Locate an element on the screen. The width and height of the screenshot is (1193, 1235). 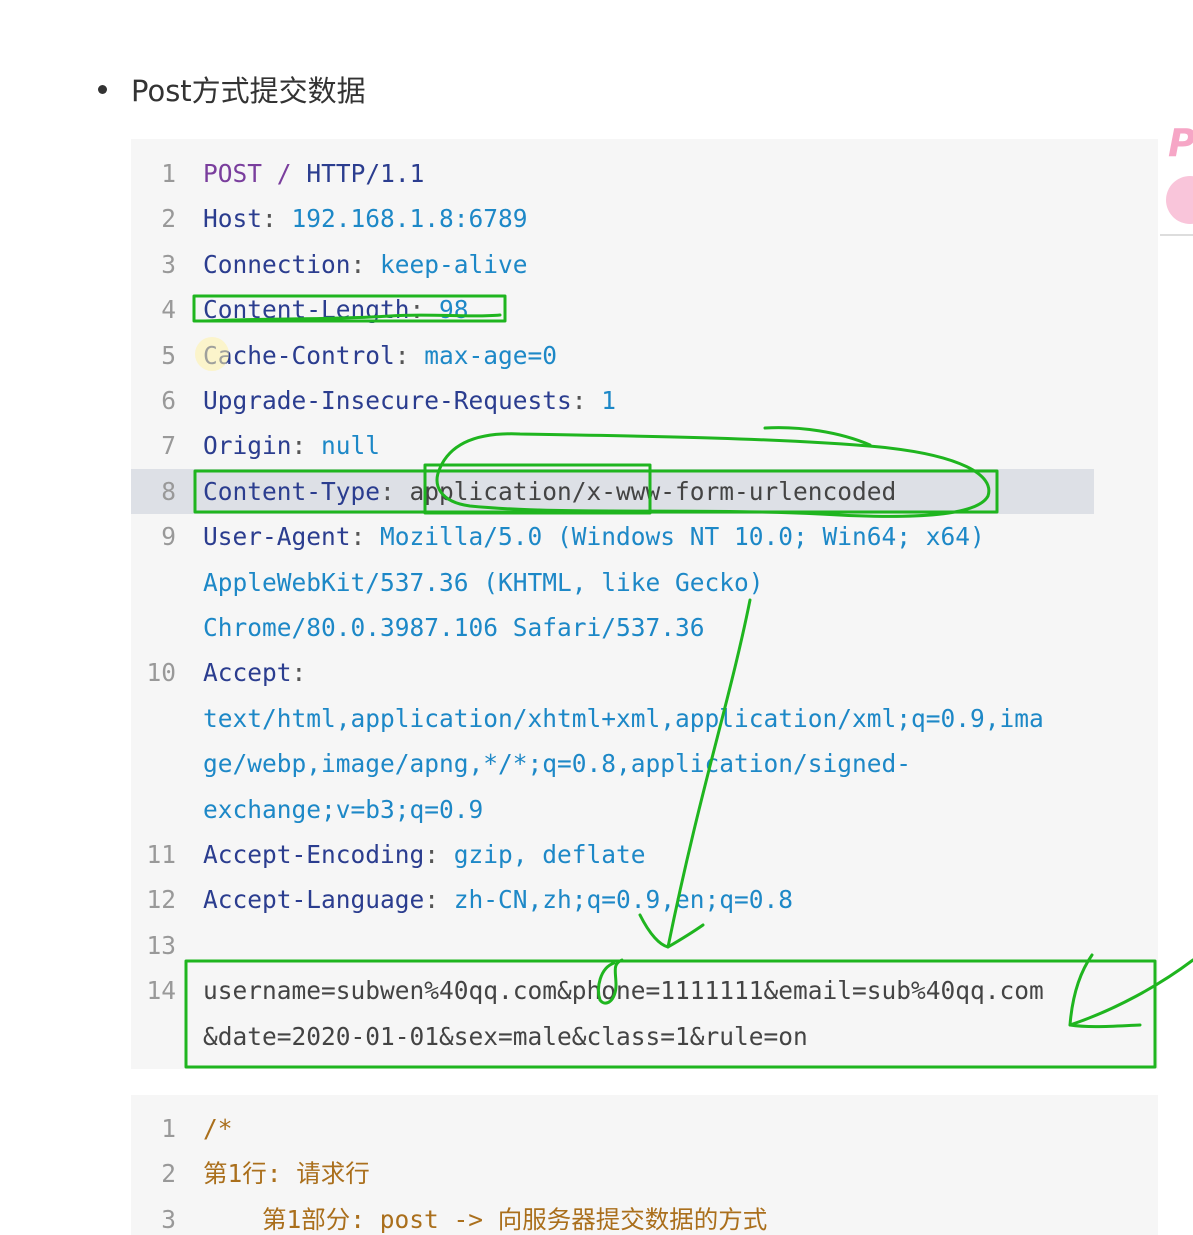
code-token: HTTP/1.1 is located at coordinates (365, 173).